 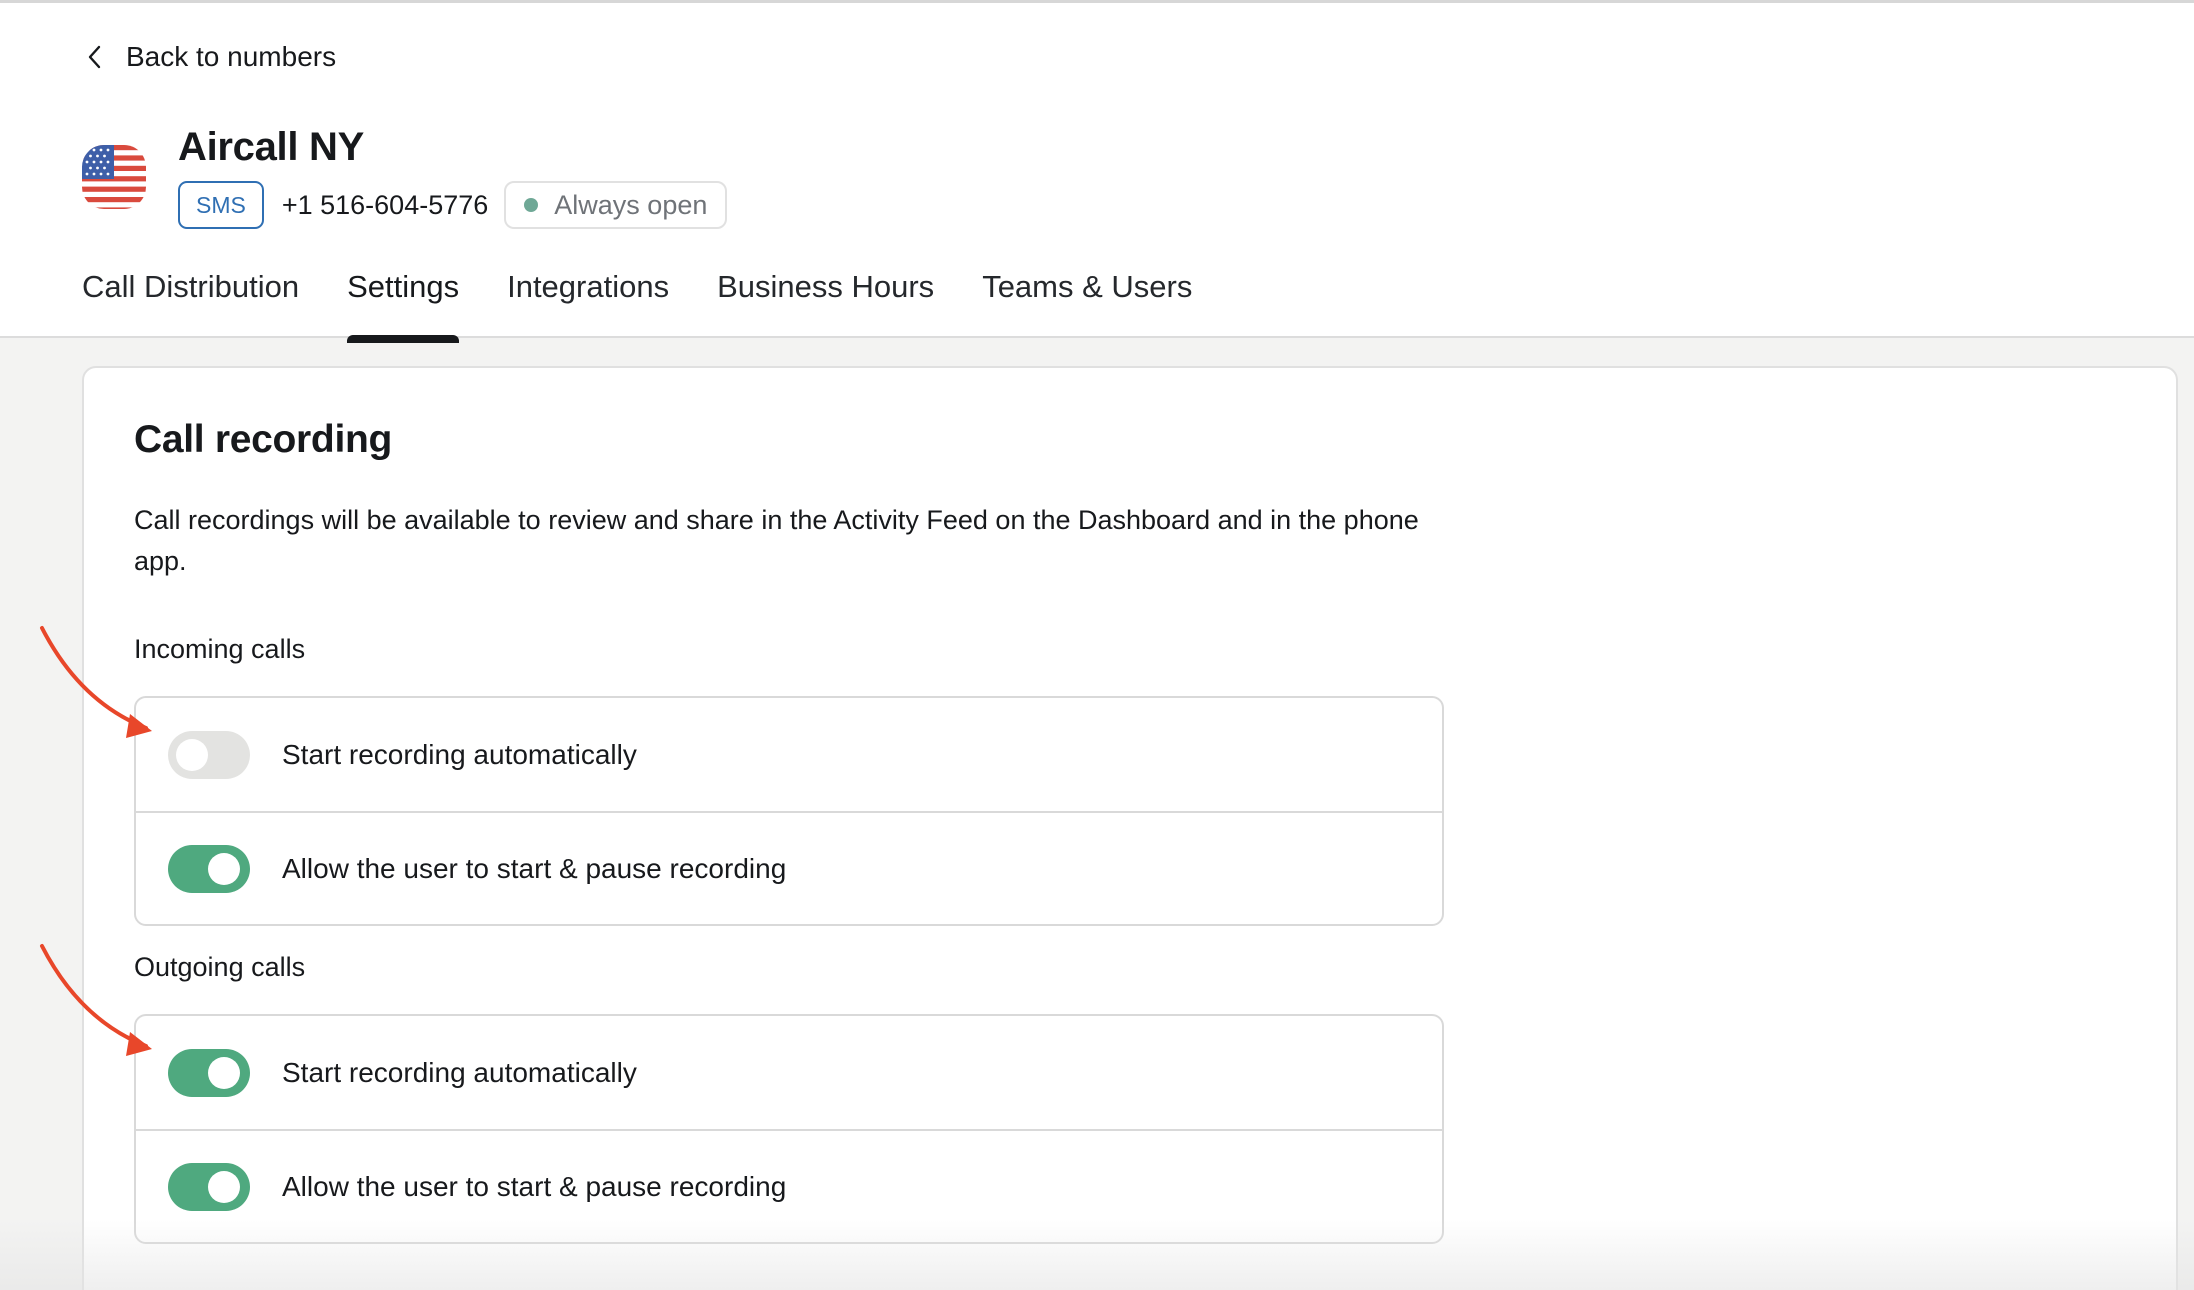 I want to click on back-to-numbers-link: Back to numbers, so click(x=210, y=57).